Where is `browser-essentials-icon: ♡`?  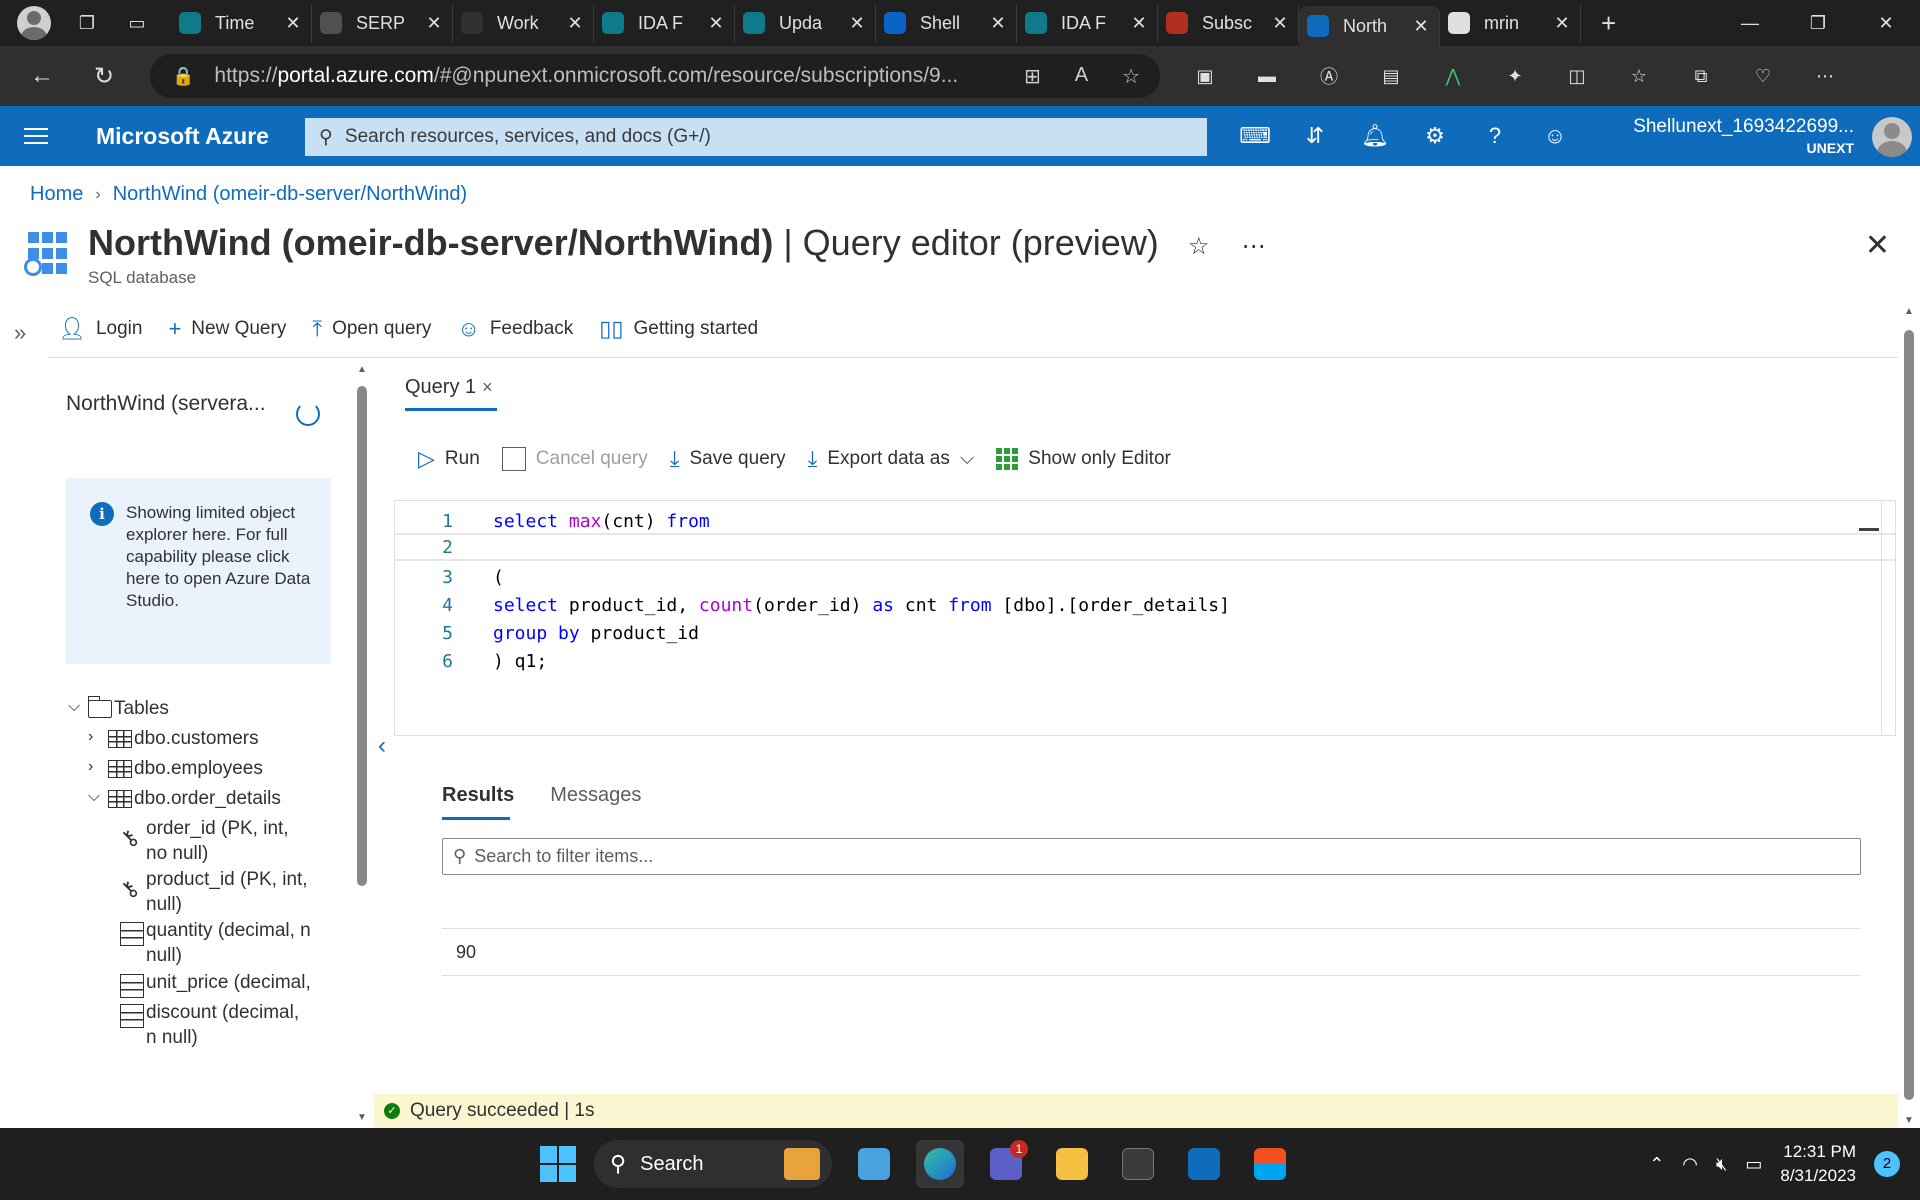 browser-essentials-icon: ♡ is located at coordinates (1763, 76).